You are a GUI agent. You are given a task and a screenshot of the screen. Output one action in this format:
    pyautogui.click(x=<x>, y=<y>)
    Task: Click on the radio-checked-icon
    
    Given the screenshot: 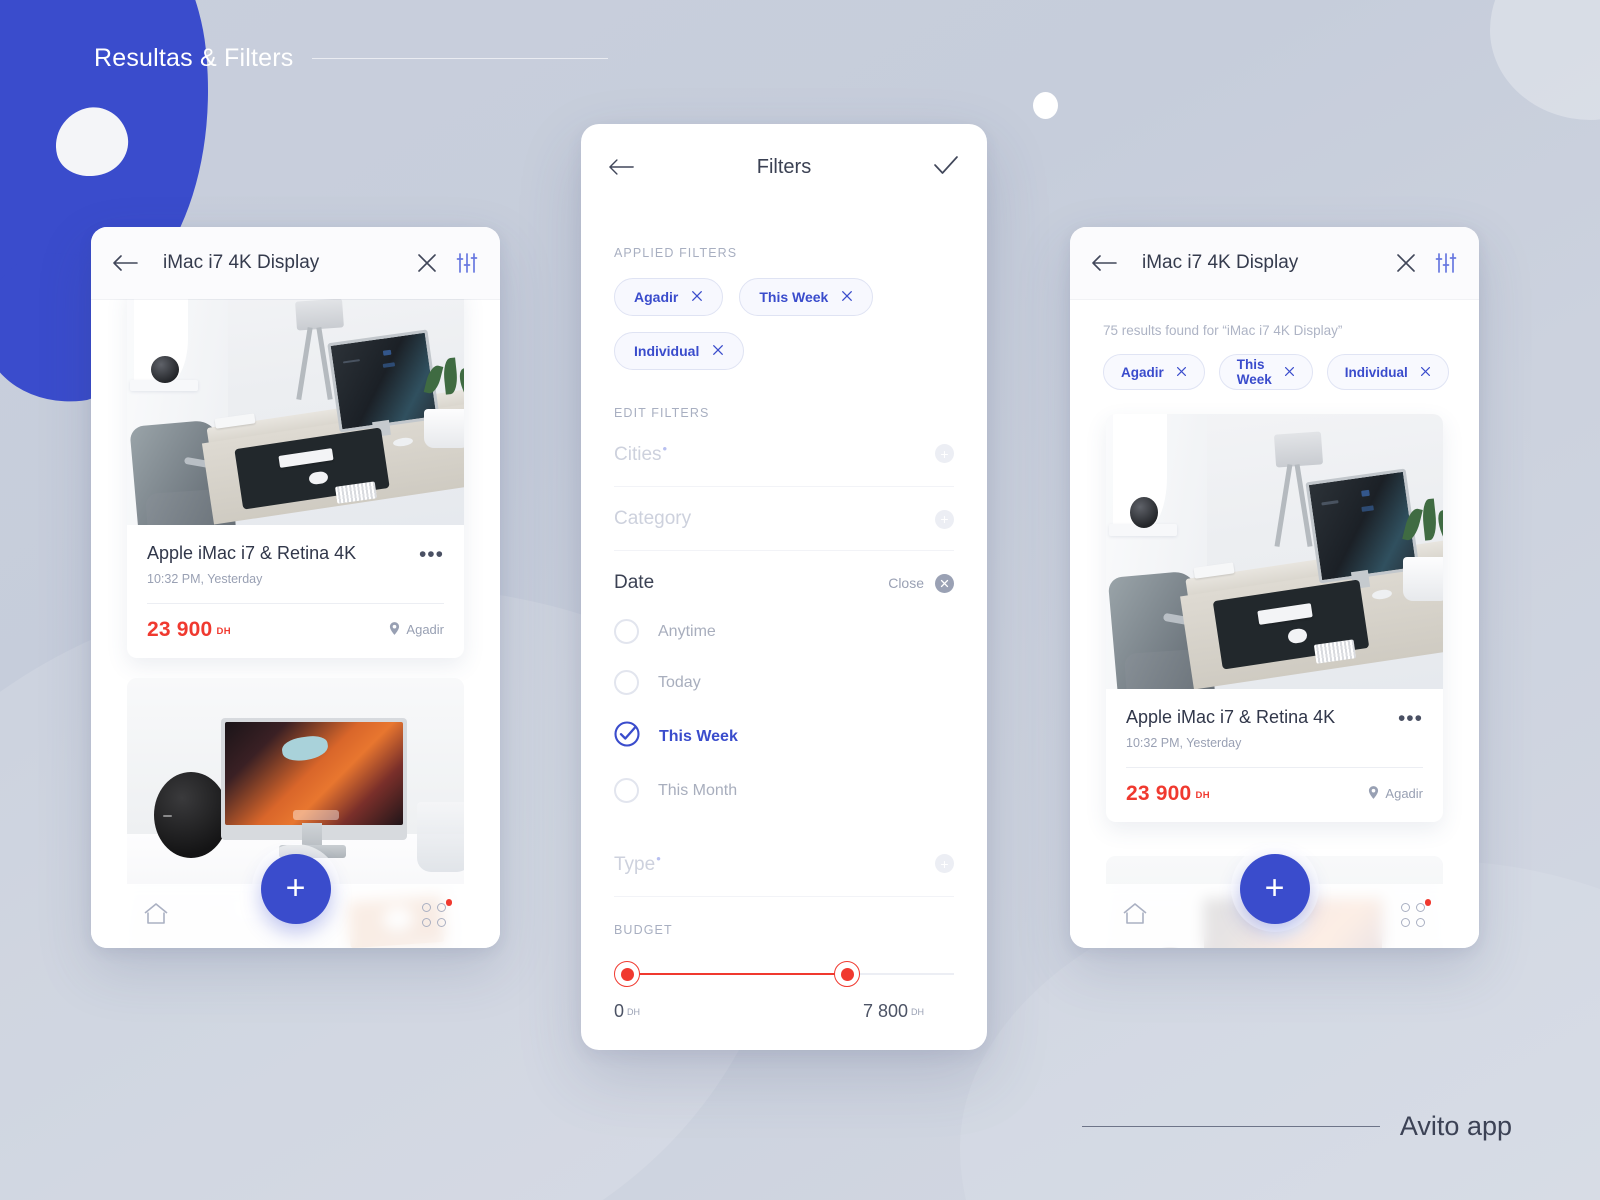 What is the action you would take?
    pyautogui.click(x=627, y=736)
    